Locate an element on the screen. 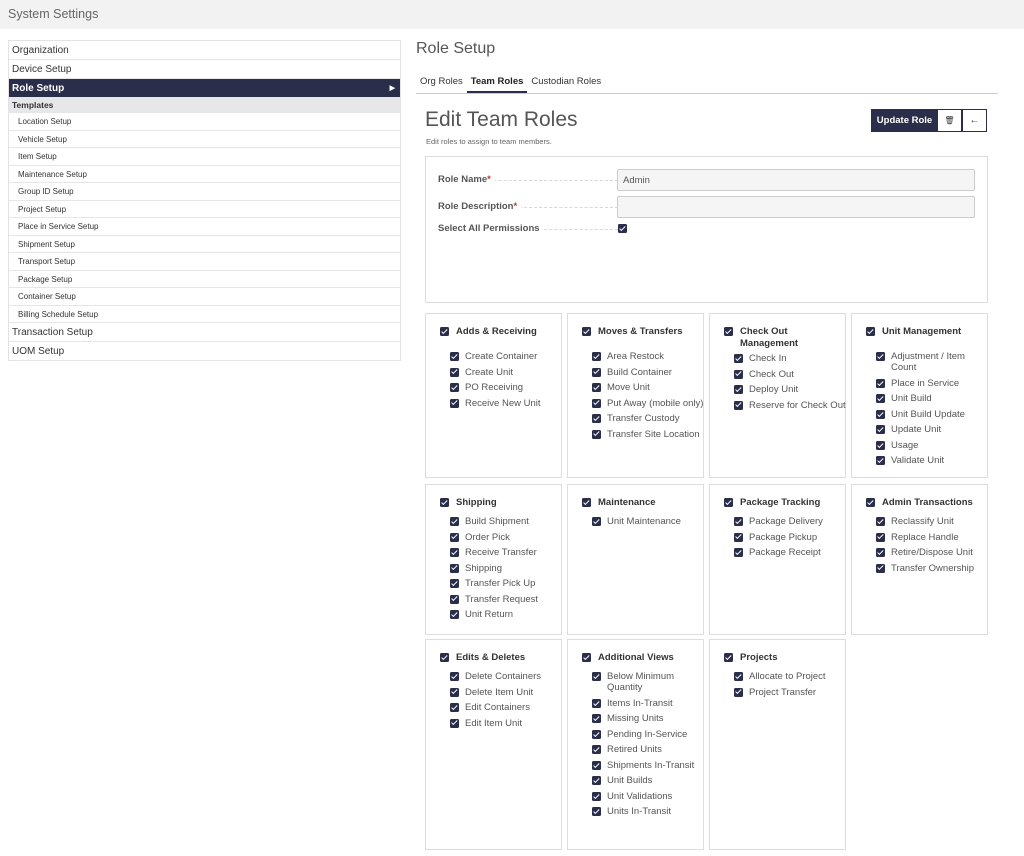 This screenshot has width=1024, height=856. permission-item: Package Pickup is located at coordinates (790, 537).